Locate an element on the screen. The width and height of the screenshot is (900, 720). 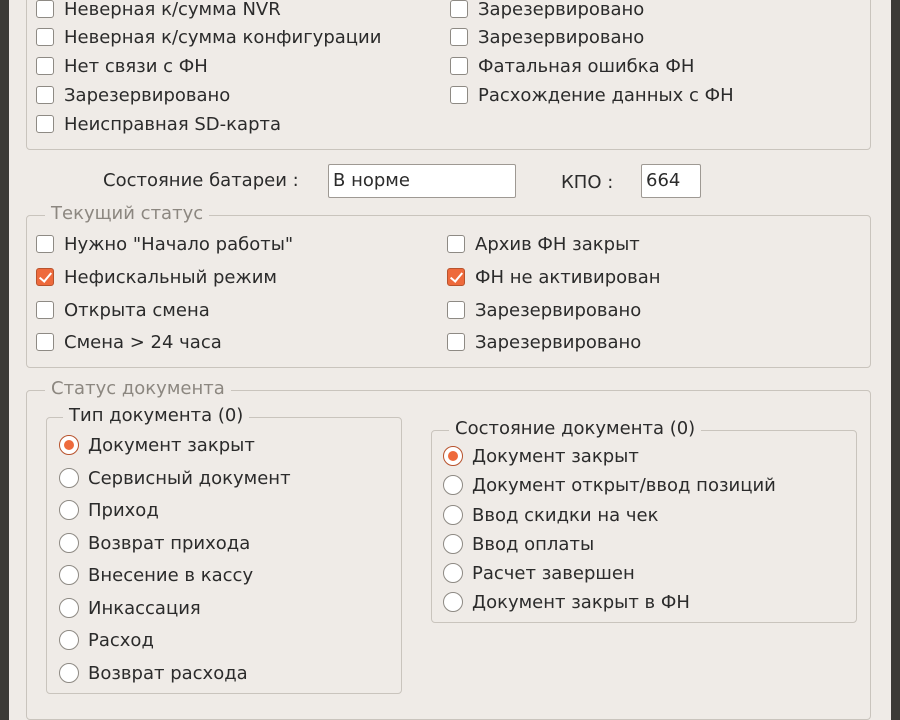
checkbox-row-nvr-checksum: Неверная к/сумма NVR is located at coordinates (158, 11).